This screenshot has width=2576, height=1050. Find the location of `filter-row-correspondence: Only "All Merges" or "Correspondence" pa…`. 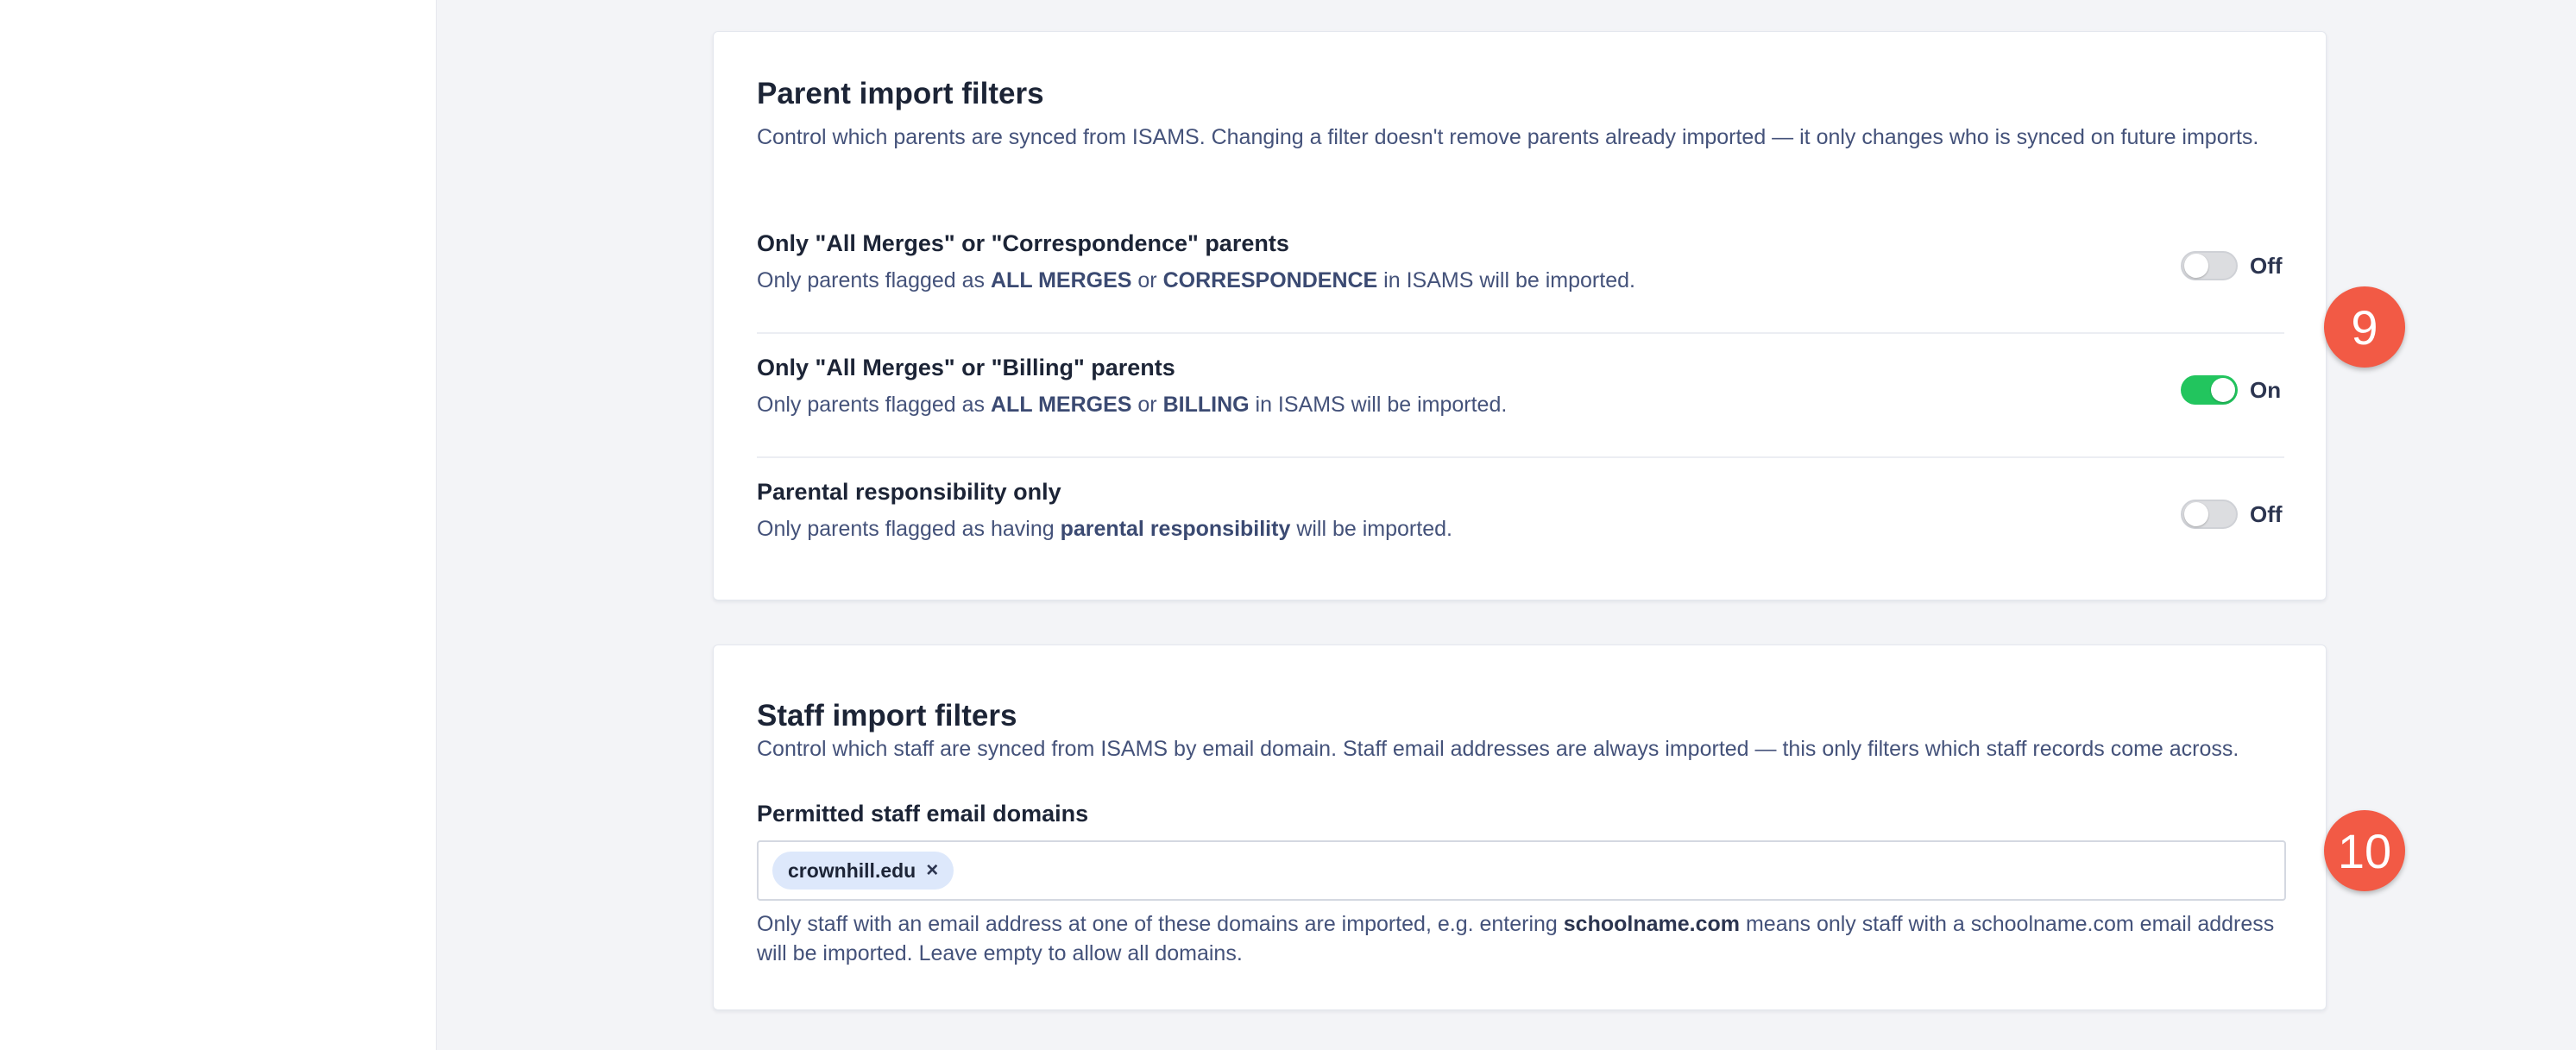

filter-row-correspondence: Only "All Merges" or "Correspondence" pa… is located at coordinates (1520, 271).